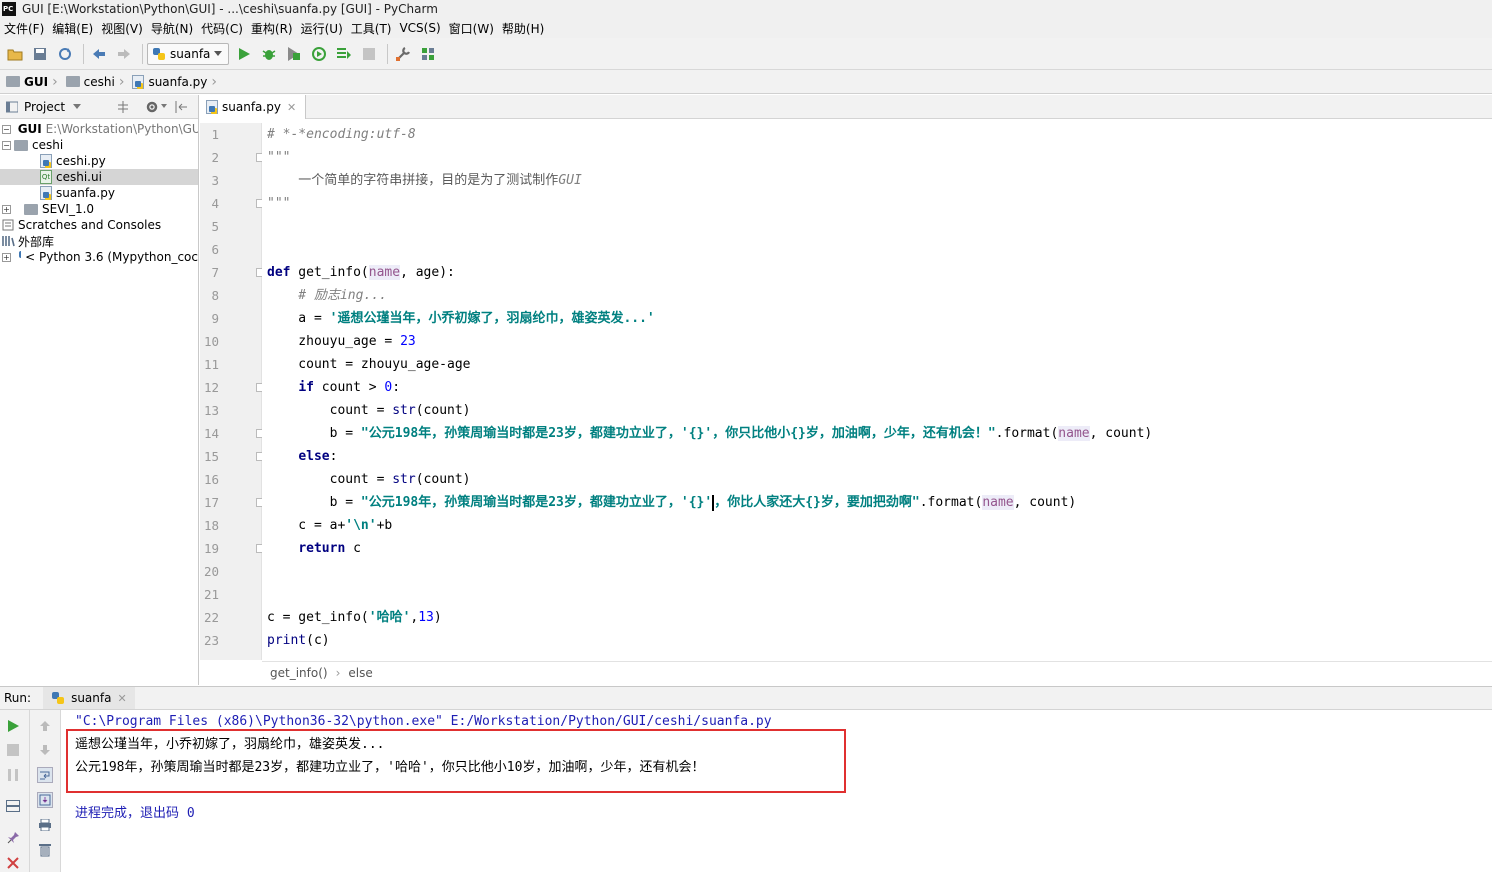 This screenshot has width=1492, height=872. I want to click on menu-view: 视图(V), so click(122, 28).